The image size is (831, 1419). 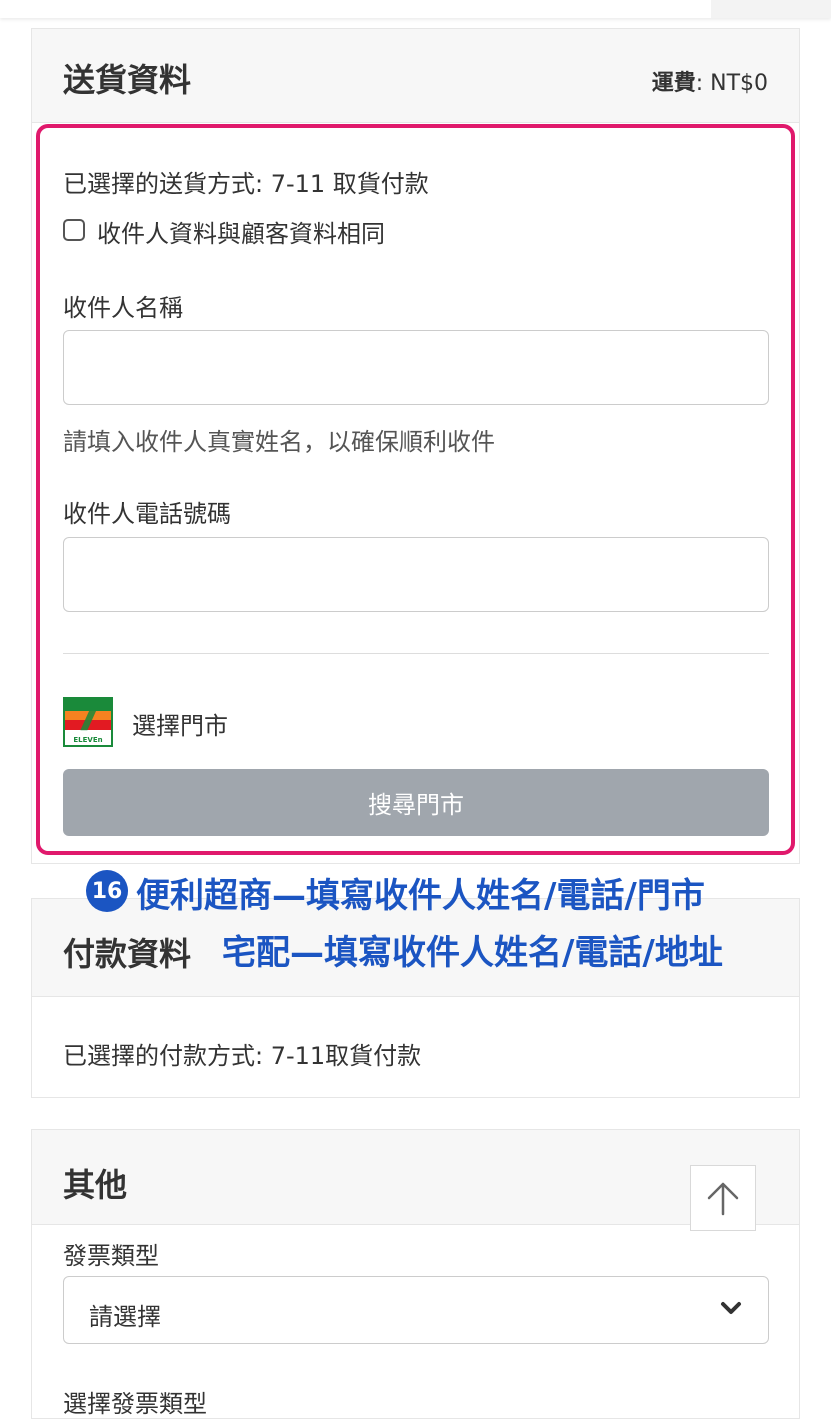 What do you see at coordinates (673, 83) in the screenshot?
I see `shipping-fee-label: 運費` at bounding box center [673, 83].